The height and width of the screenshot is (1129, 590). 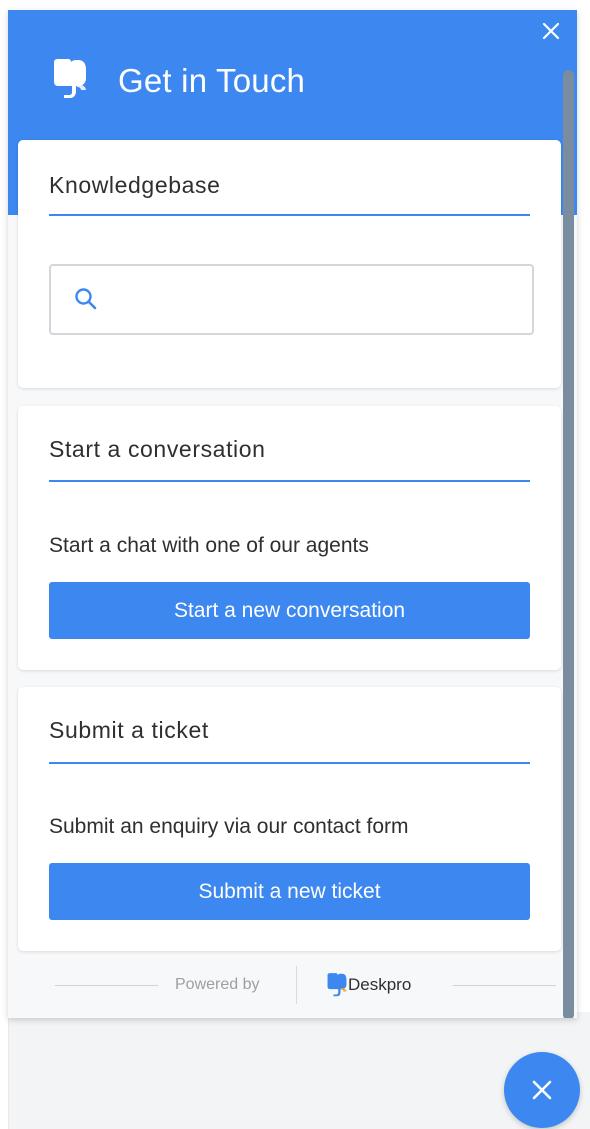 I want to click on ticket-description: Submit an enquiry via our contact form, so click(x=229, y=826).